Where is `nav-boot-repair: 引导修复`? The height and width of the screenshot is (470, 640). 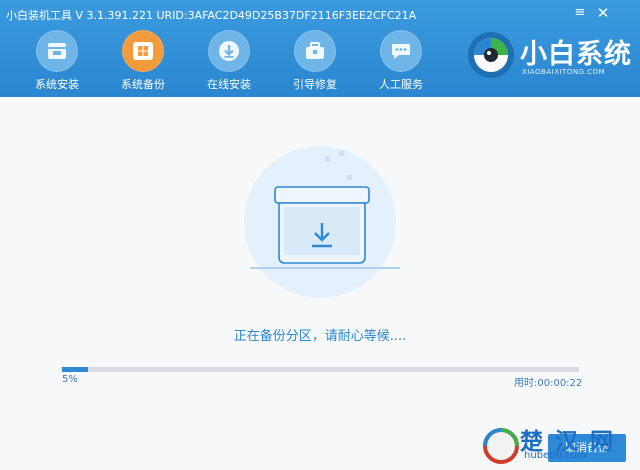 nav-boot-repair: 引导修复 is located at coordinates (315, 61).